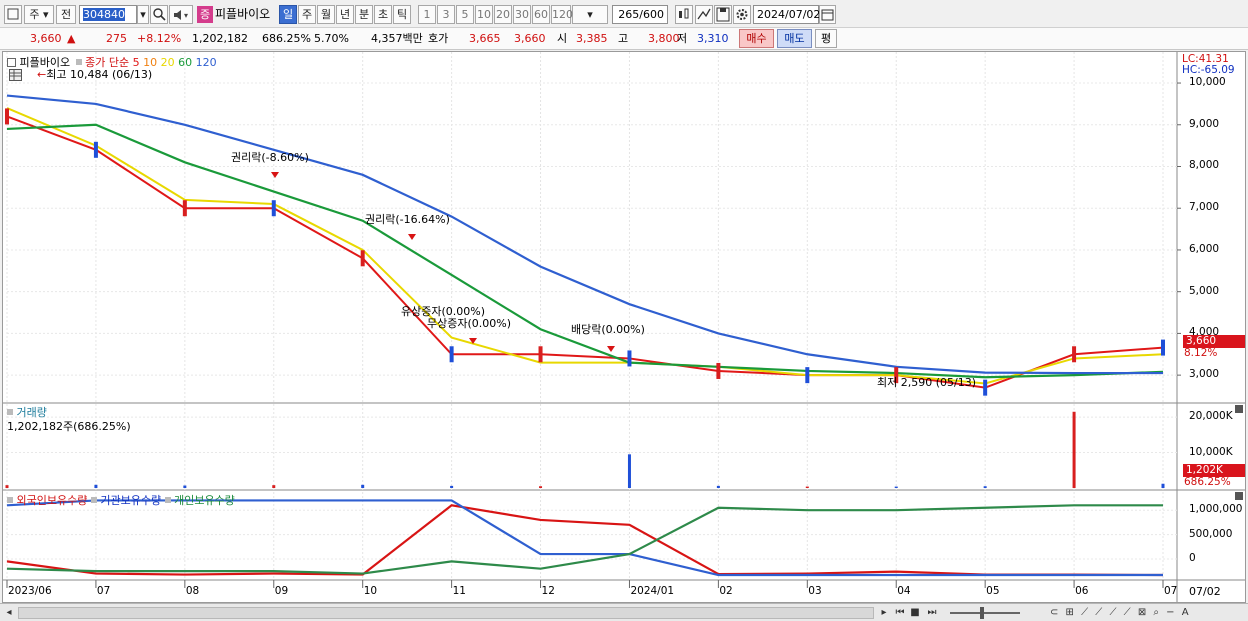 This screenshot has height=621, width=1248. Describe the element at coordinates (204, 62) in the screenshot. I see `ma-period-120: 120` at that location.